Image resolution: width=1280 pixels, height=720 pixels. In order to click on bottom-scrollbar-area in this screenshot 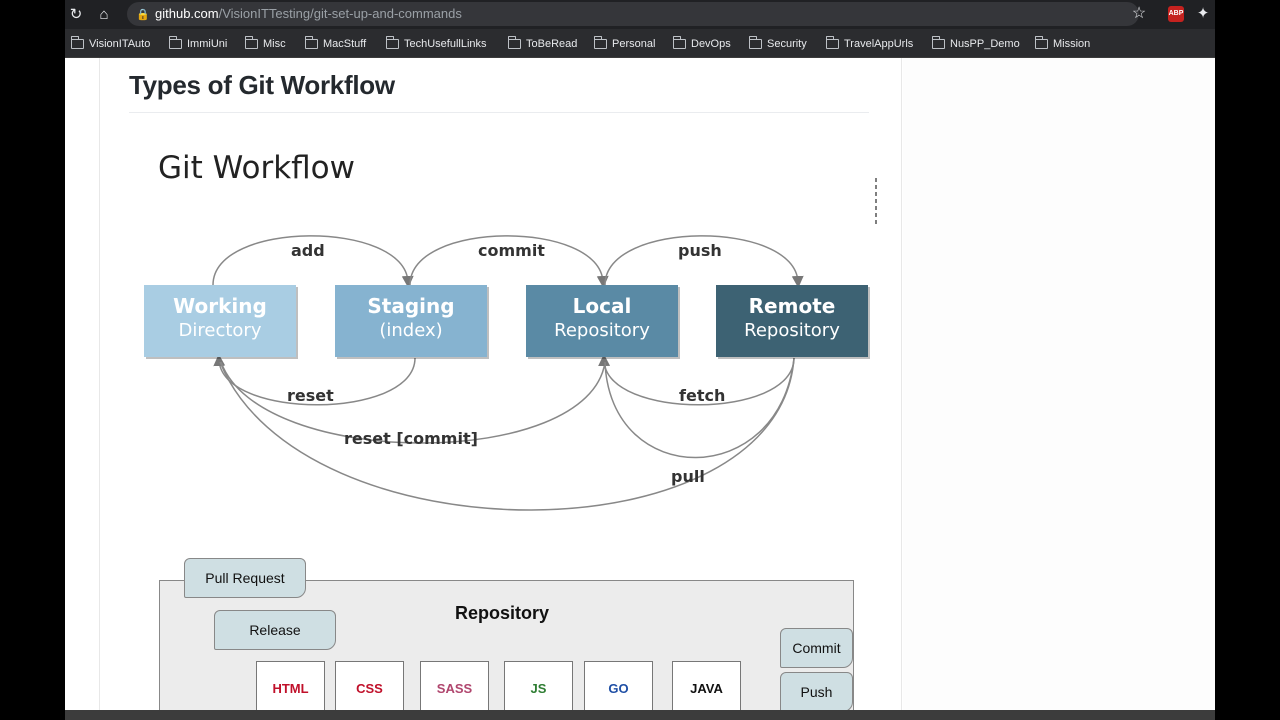, I will do `click(640, 715)`.